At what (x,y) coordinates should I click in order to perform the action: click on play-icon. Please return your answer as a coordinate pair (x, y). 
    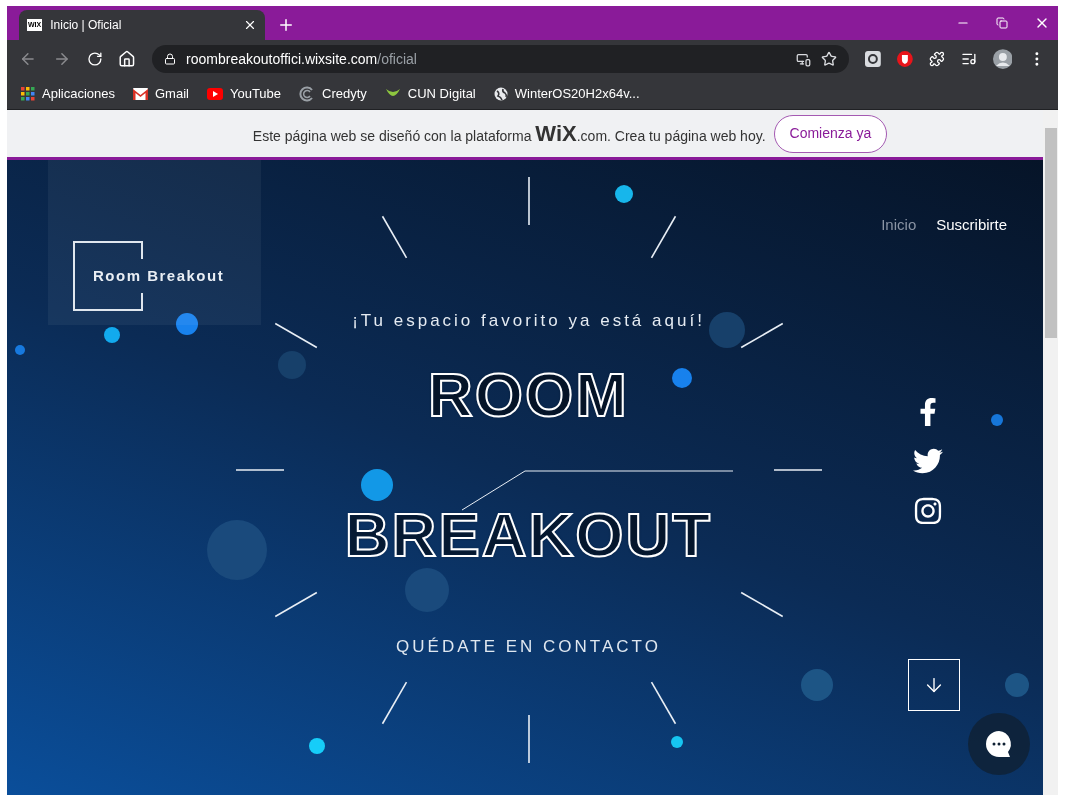
    Looking at the image, I should click on (214, 93).